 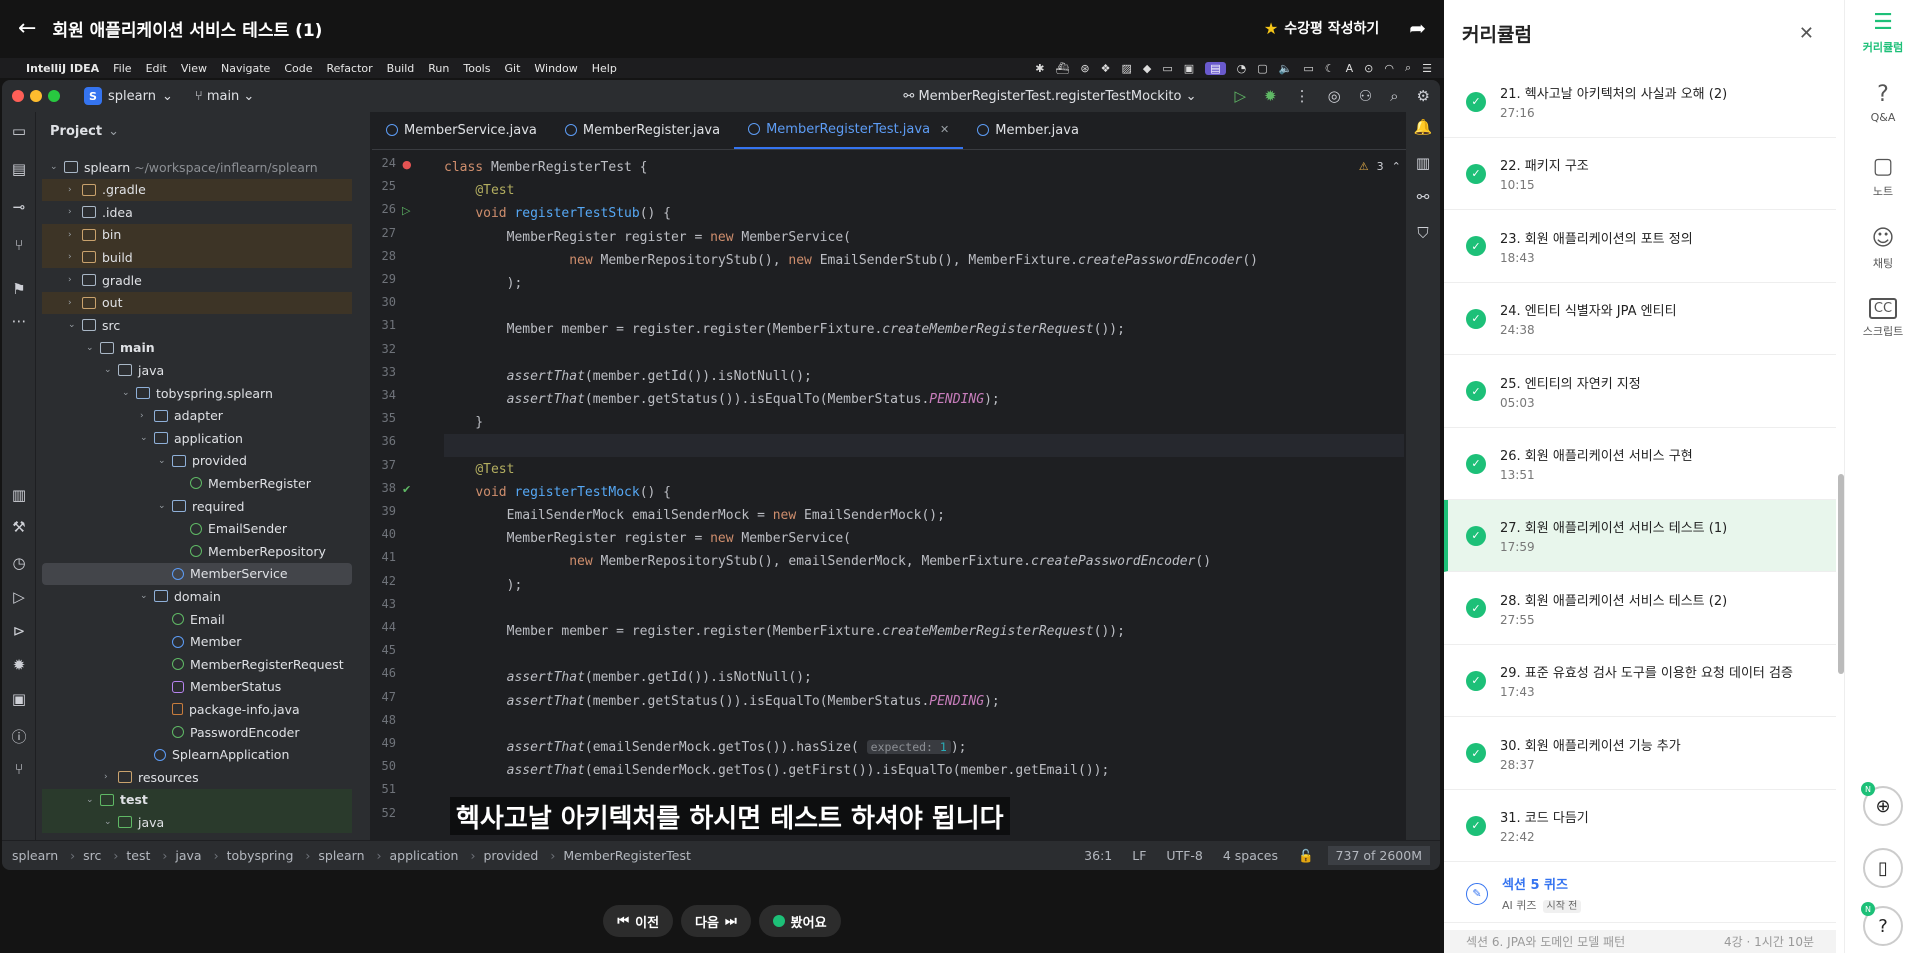 I want to click on debug-bug-icon: ✹, so click(x=19, y=665).